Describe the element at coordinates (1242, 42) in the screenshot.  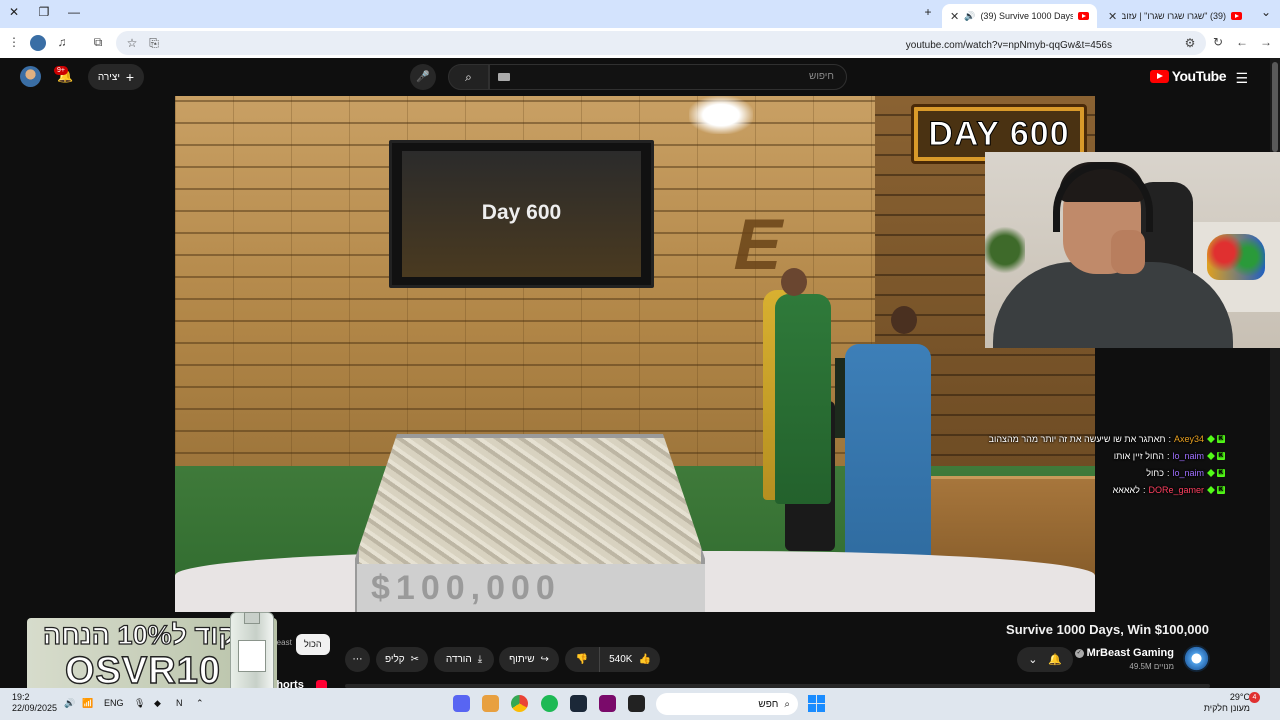
I see `back-arrow-icon: ←` at that location.